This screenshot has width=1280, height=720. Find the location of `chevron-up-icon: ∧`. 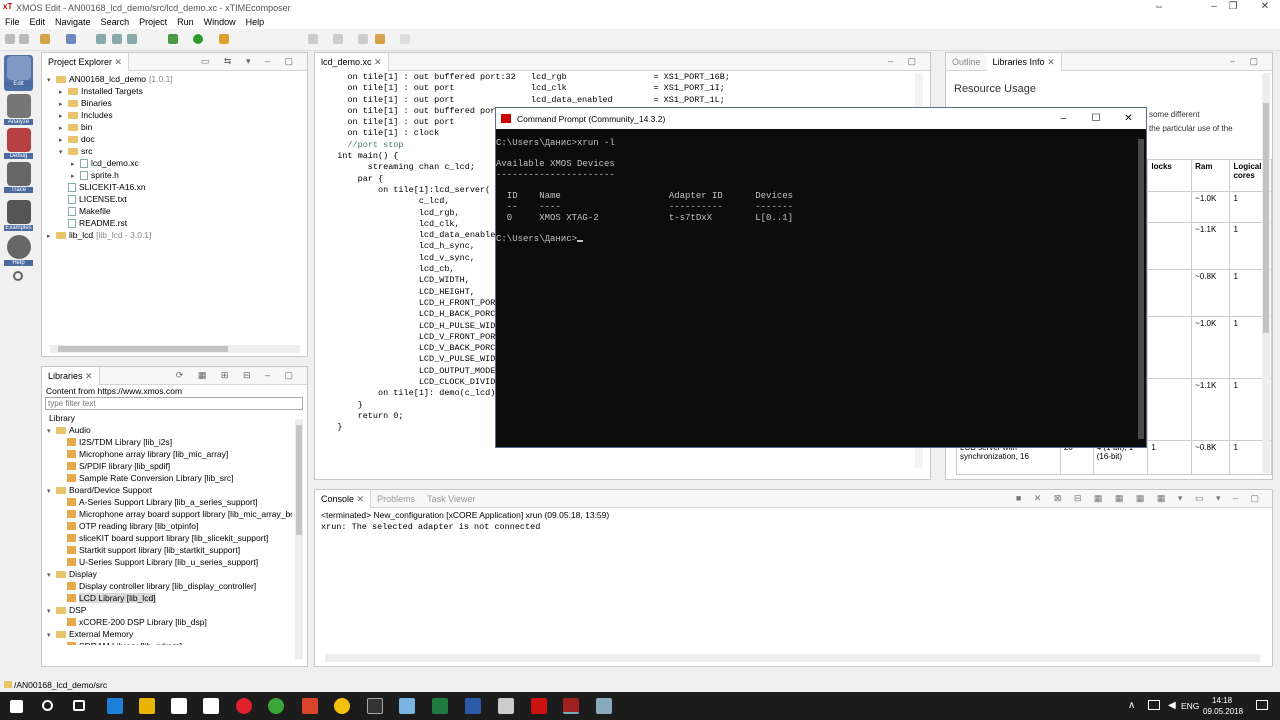

chevron-up-icon: ∧ is located at coordinates (1131, 705).